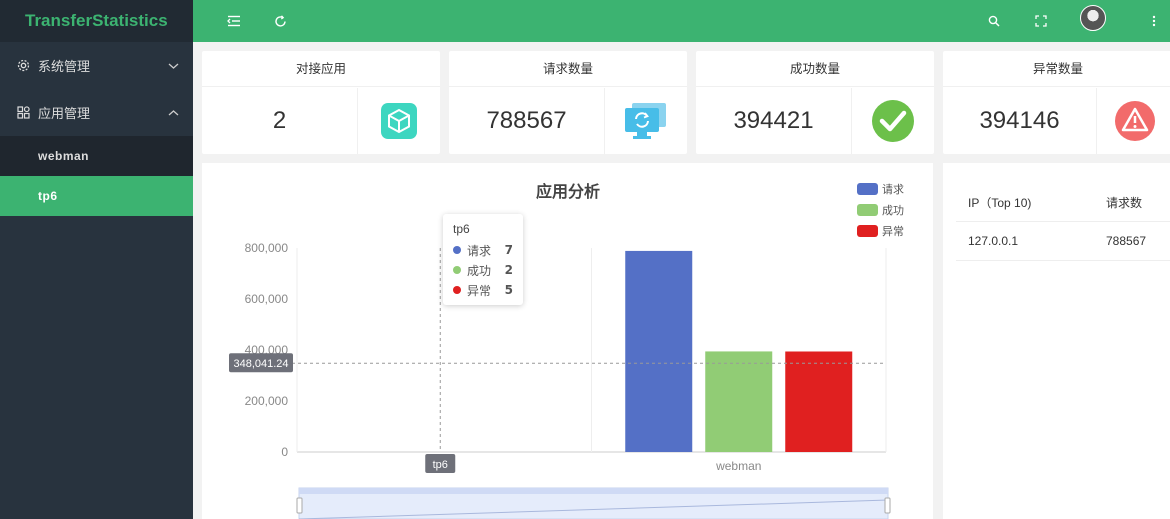  I want to click on stat-card-success: 成功数量 394421, so click(815, 102).